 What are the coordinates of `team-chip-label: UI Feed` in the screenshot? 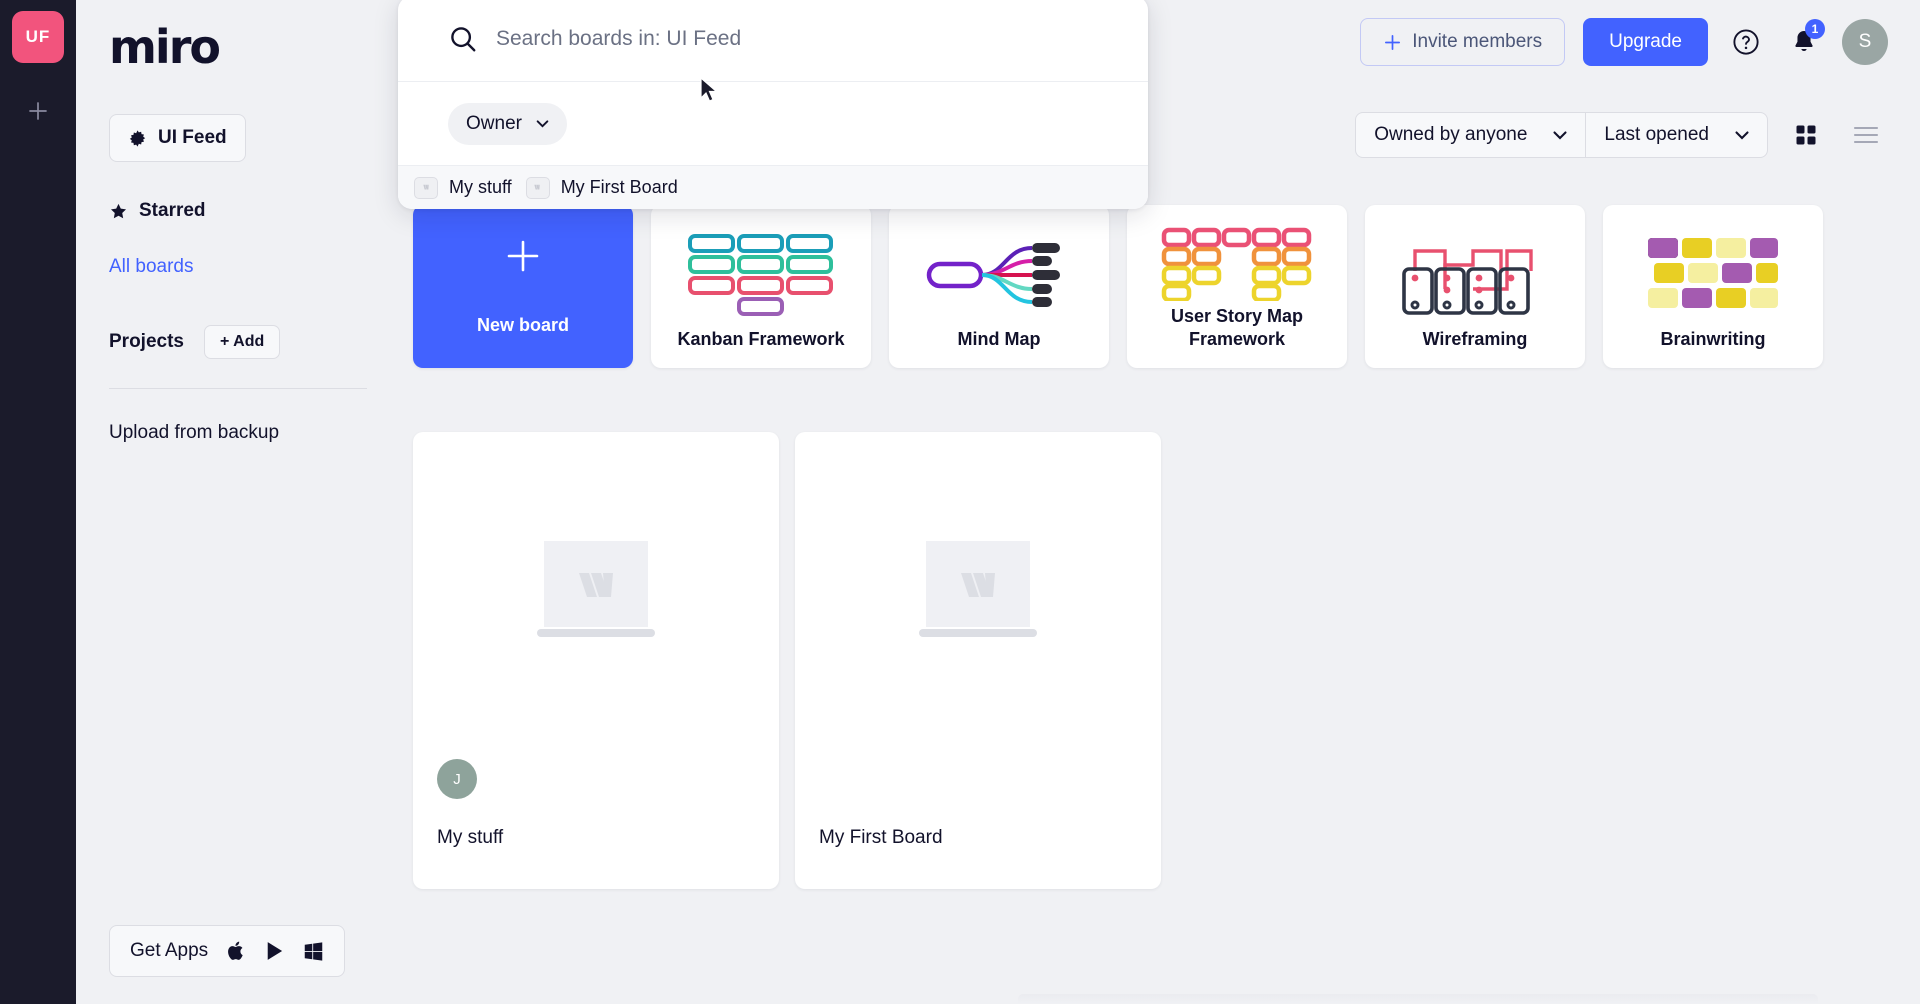 It's located at (192, 137).